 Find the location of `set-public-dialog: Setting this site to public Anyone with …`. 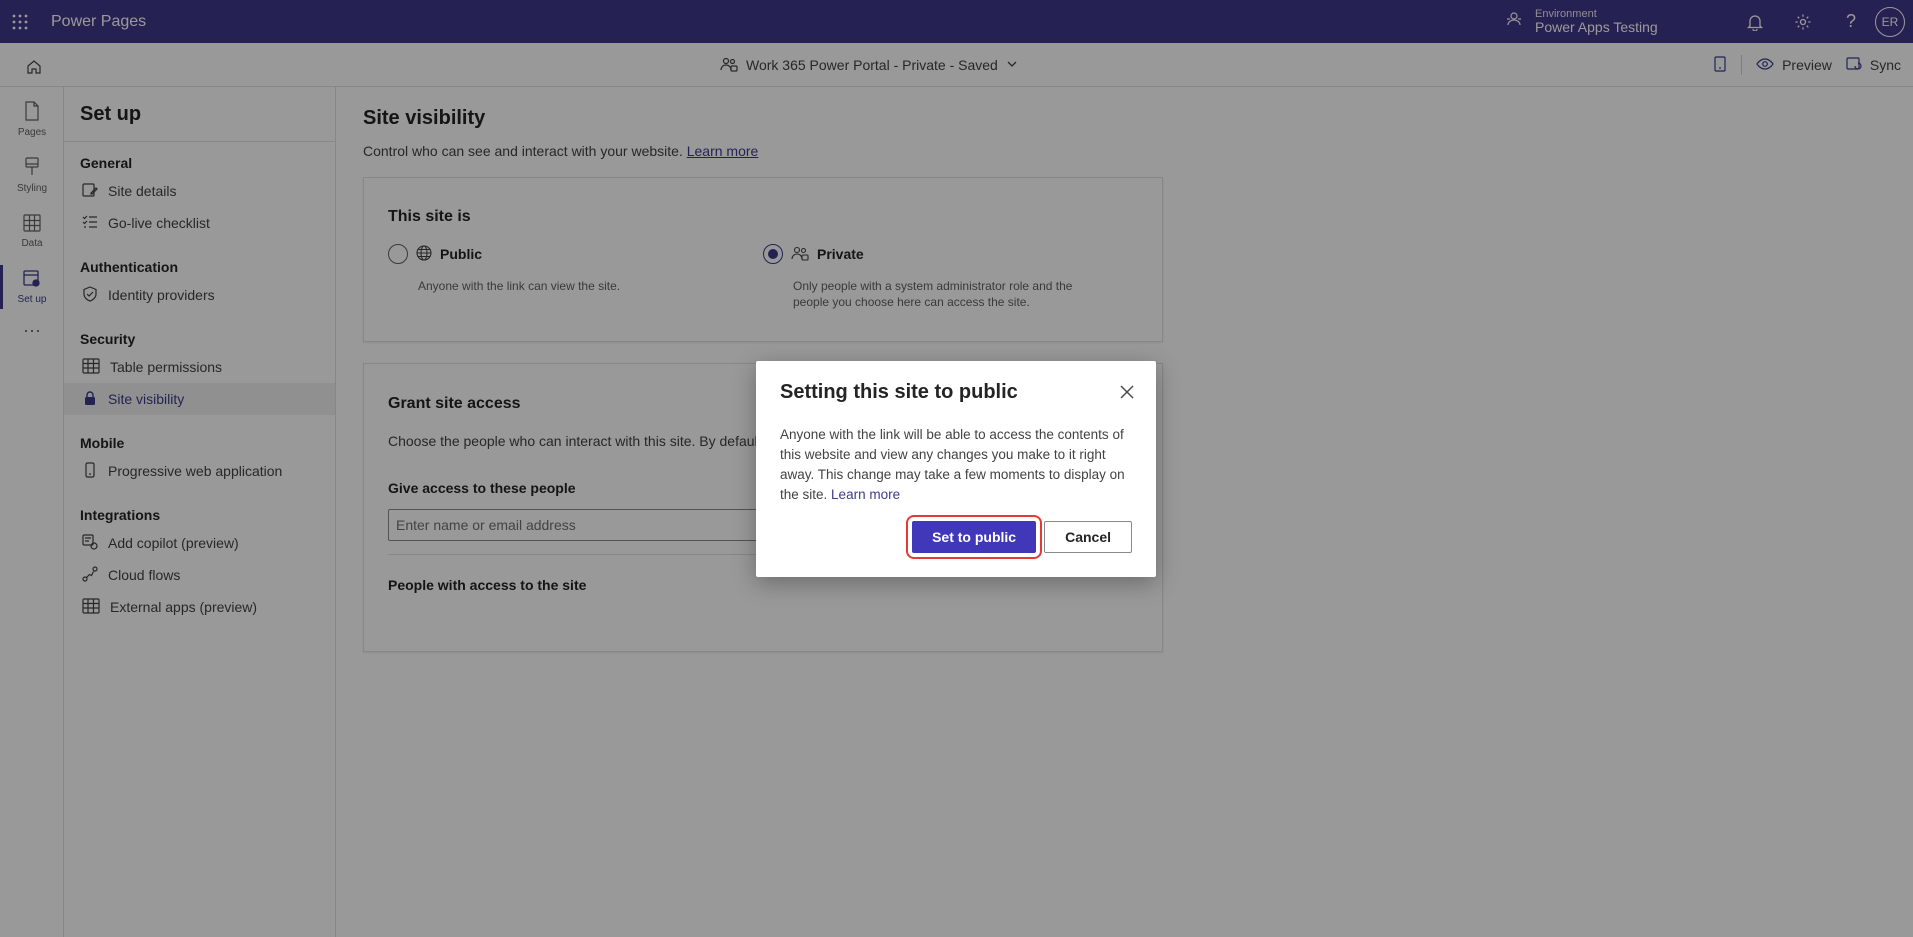

set-public-dialog: Setting this site to public Anyone with … is located at coordinates (956, 469).